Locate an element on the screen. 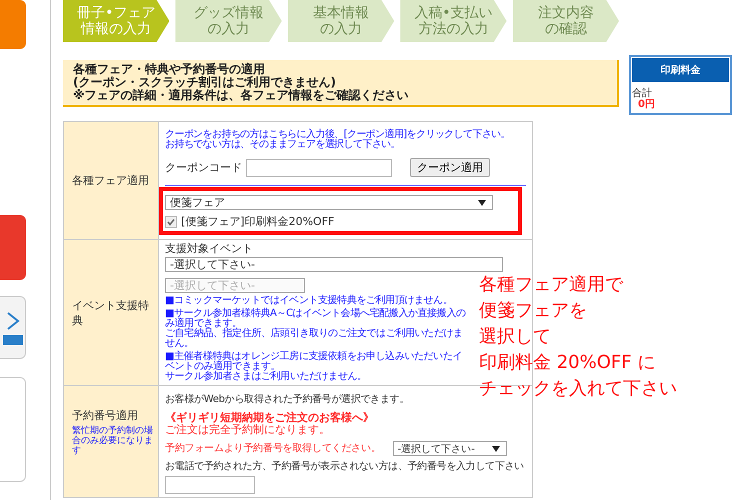 Image resolution: width=750 pixels, height=500 pixels. event-select: -選択して下さい- is located at coordinates (334, 264).